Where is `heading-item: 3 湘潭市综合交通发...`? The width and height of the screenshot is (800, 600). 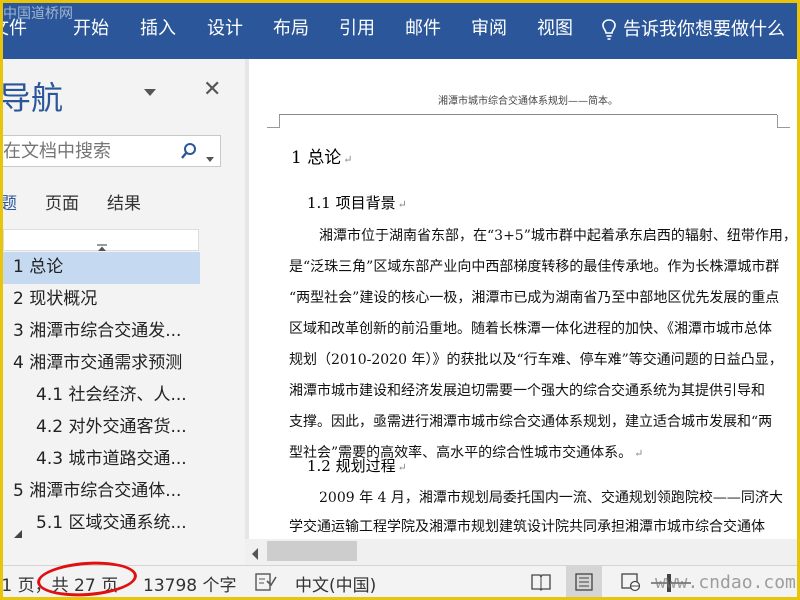
heading-item: 3 湘潭市综合交通发... is located at coordinates (101, 332).